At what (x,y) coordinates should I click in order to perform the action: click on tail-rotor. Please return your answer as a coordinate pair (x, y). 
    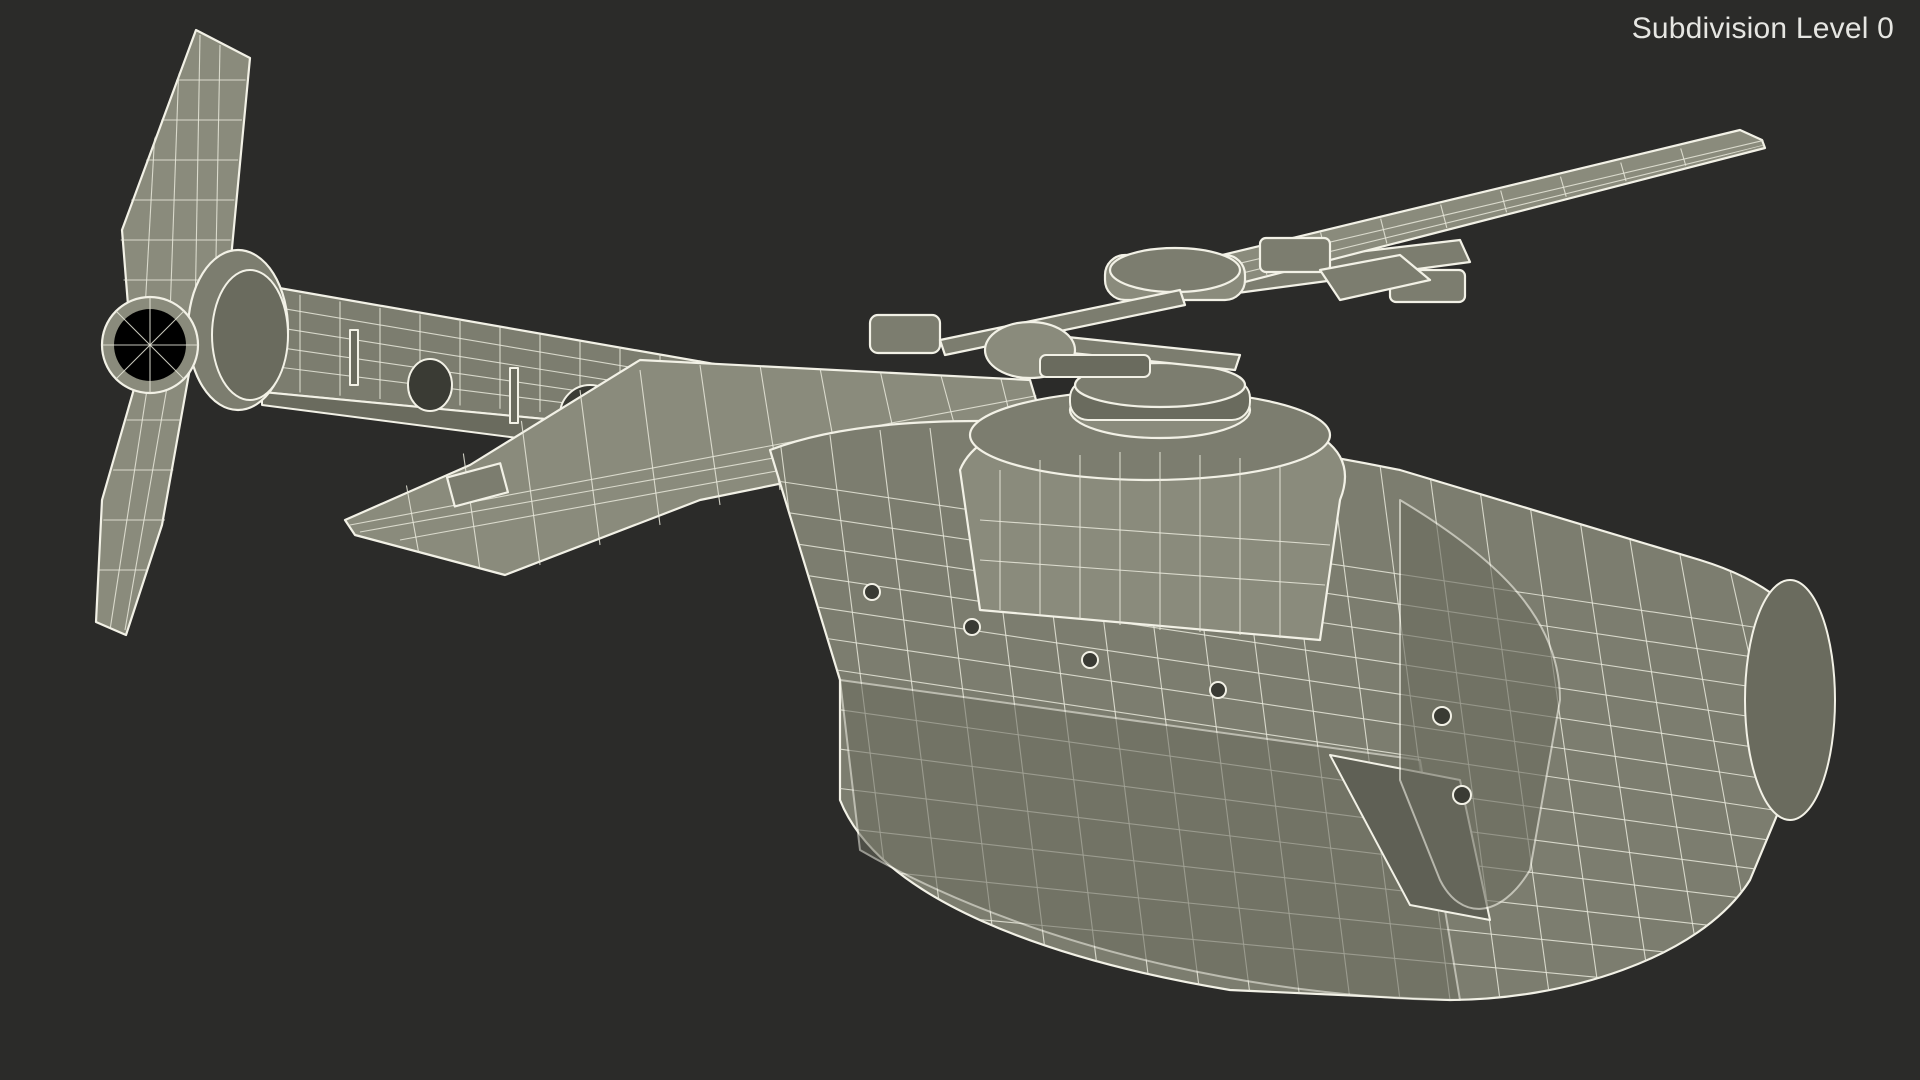
    Looking at the image, I should click on (192, 332).